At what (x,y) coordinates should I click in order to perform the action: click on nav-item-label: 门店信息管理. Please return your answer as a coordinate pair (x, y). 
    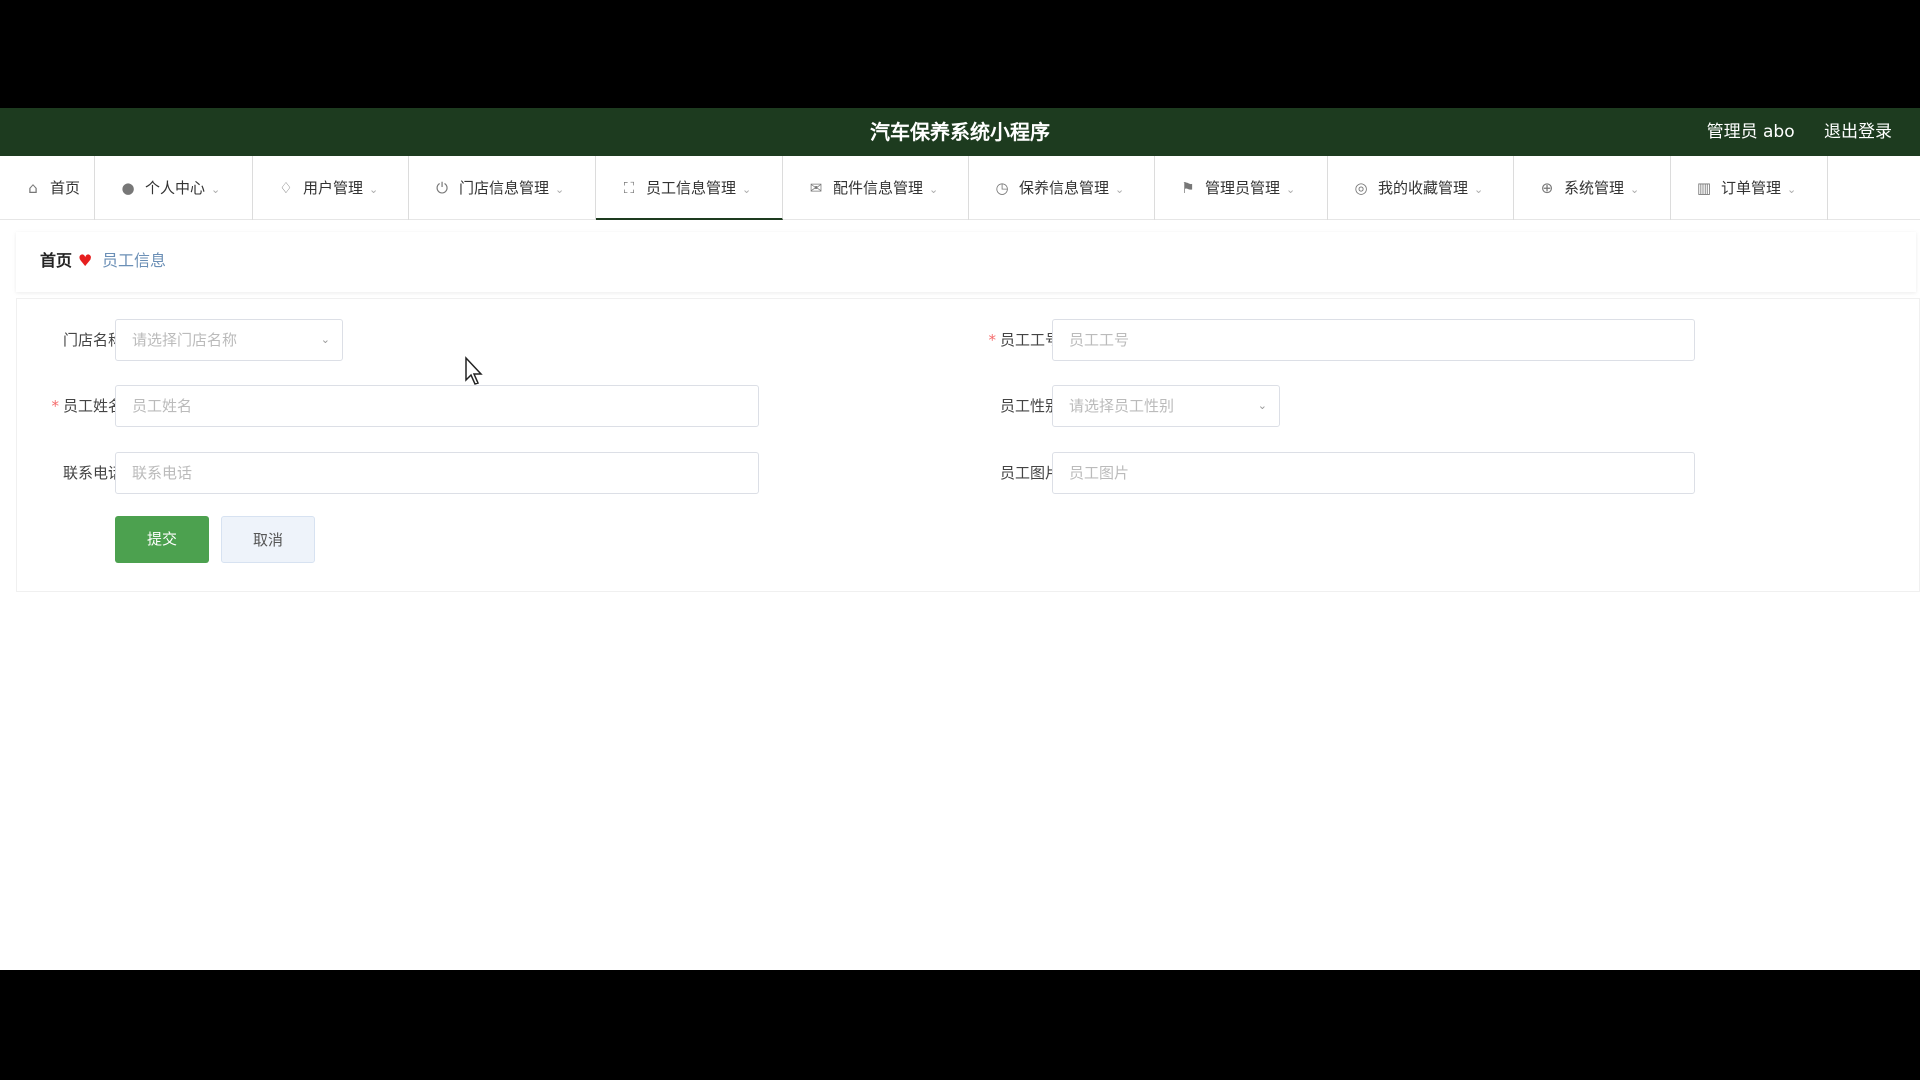
    Looking at the image, I should click on (504, 188).